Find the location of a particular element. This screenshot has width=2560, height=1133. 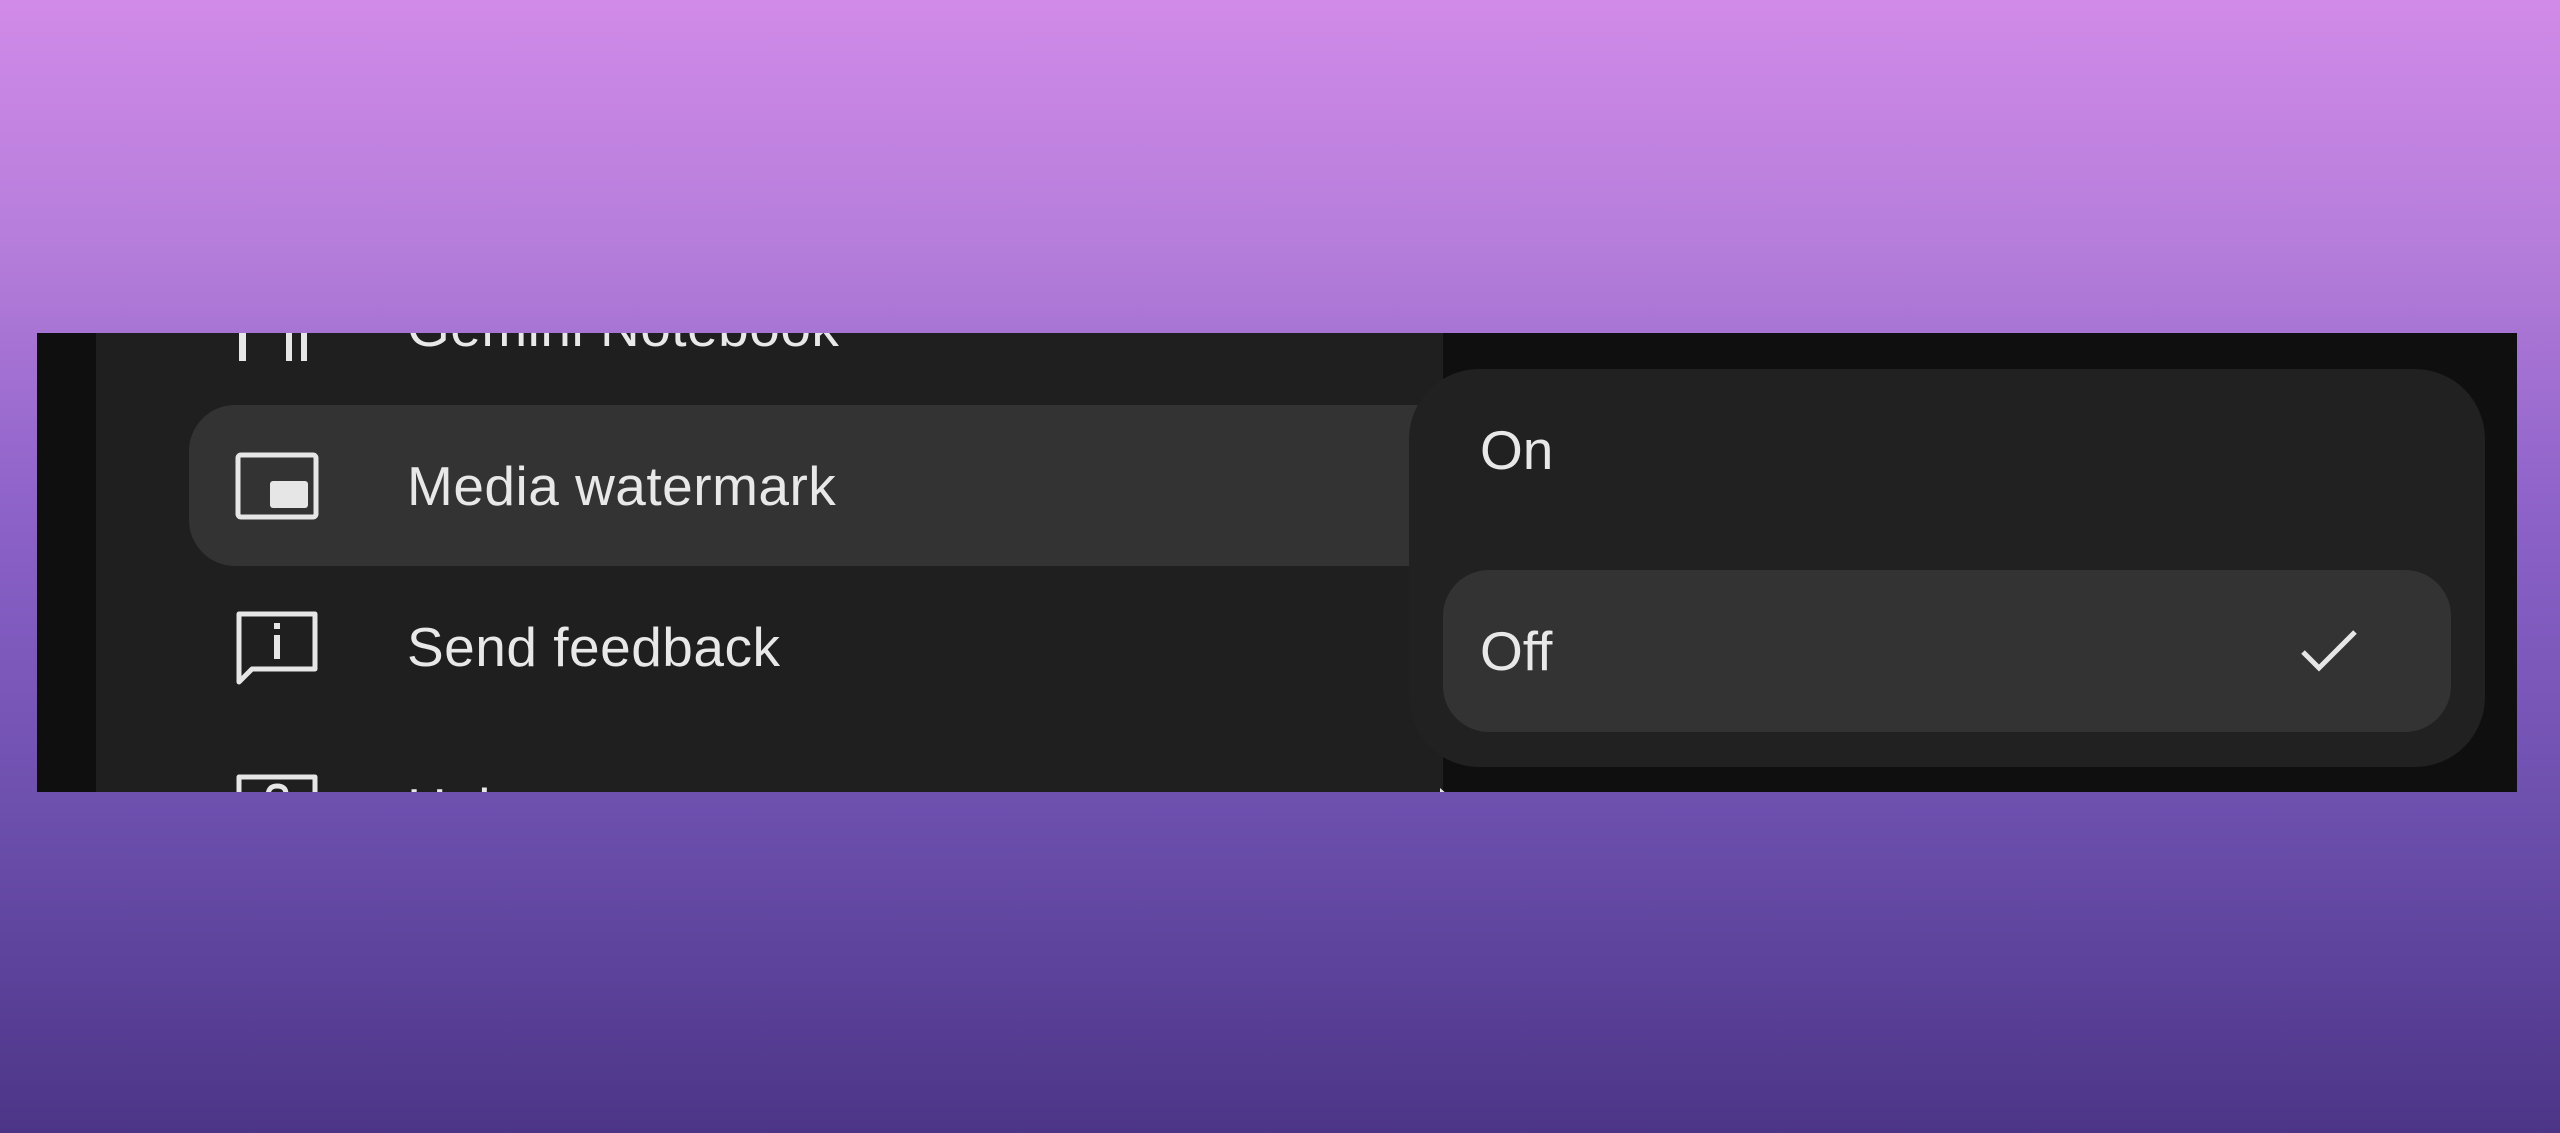

menu-item-send-feedback: Send feedback is located at coordinates (826, 646).